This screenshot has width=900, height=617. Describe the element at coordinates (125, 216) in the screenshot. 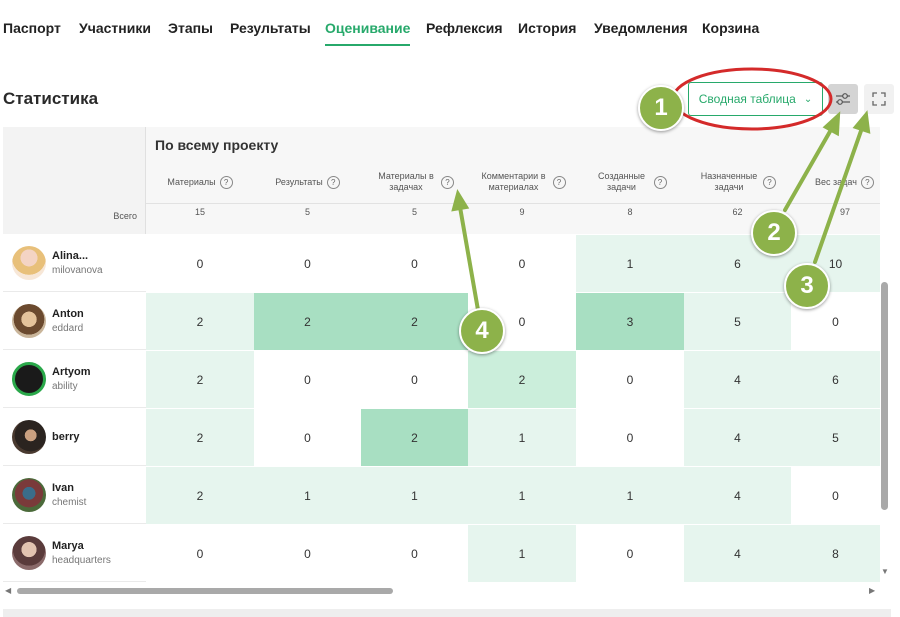

I see `total-label: Всего` at that location.